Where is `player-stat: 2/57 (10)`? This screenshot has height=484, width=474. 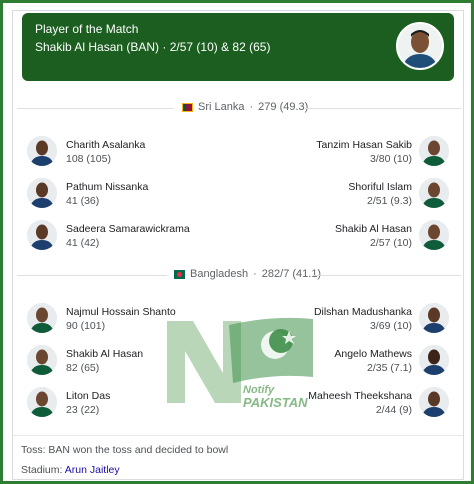 player-stat: 2/57 (10) is located at coordinates (390, 243).